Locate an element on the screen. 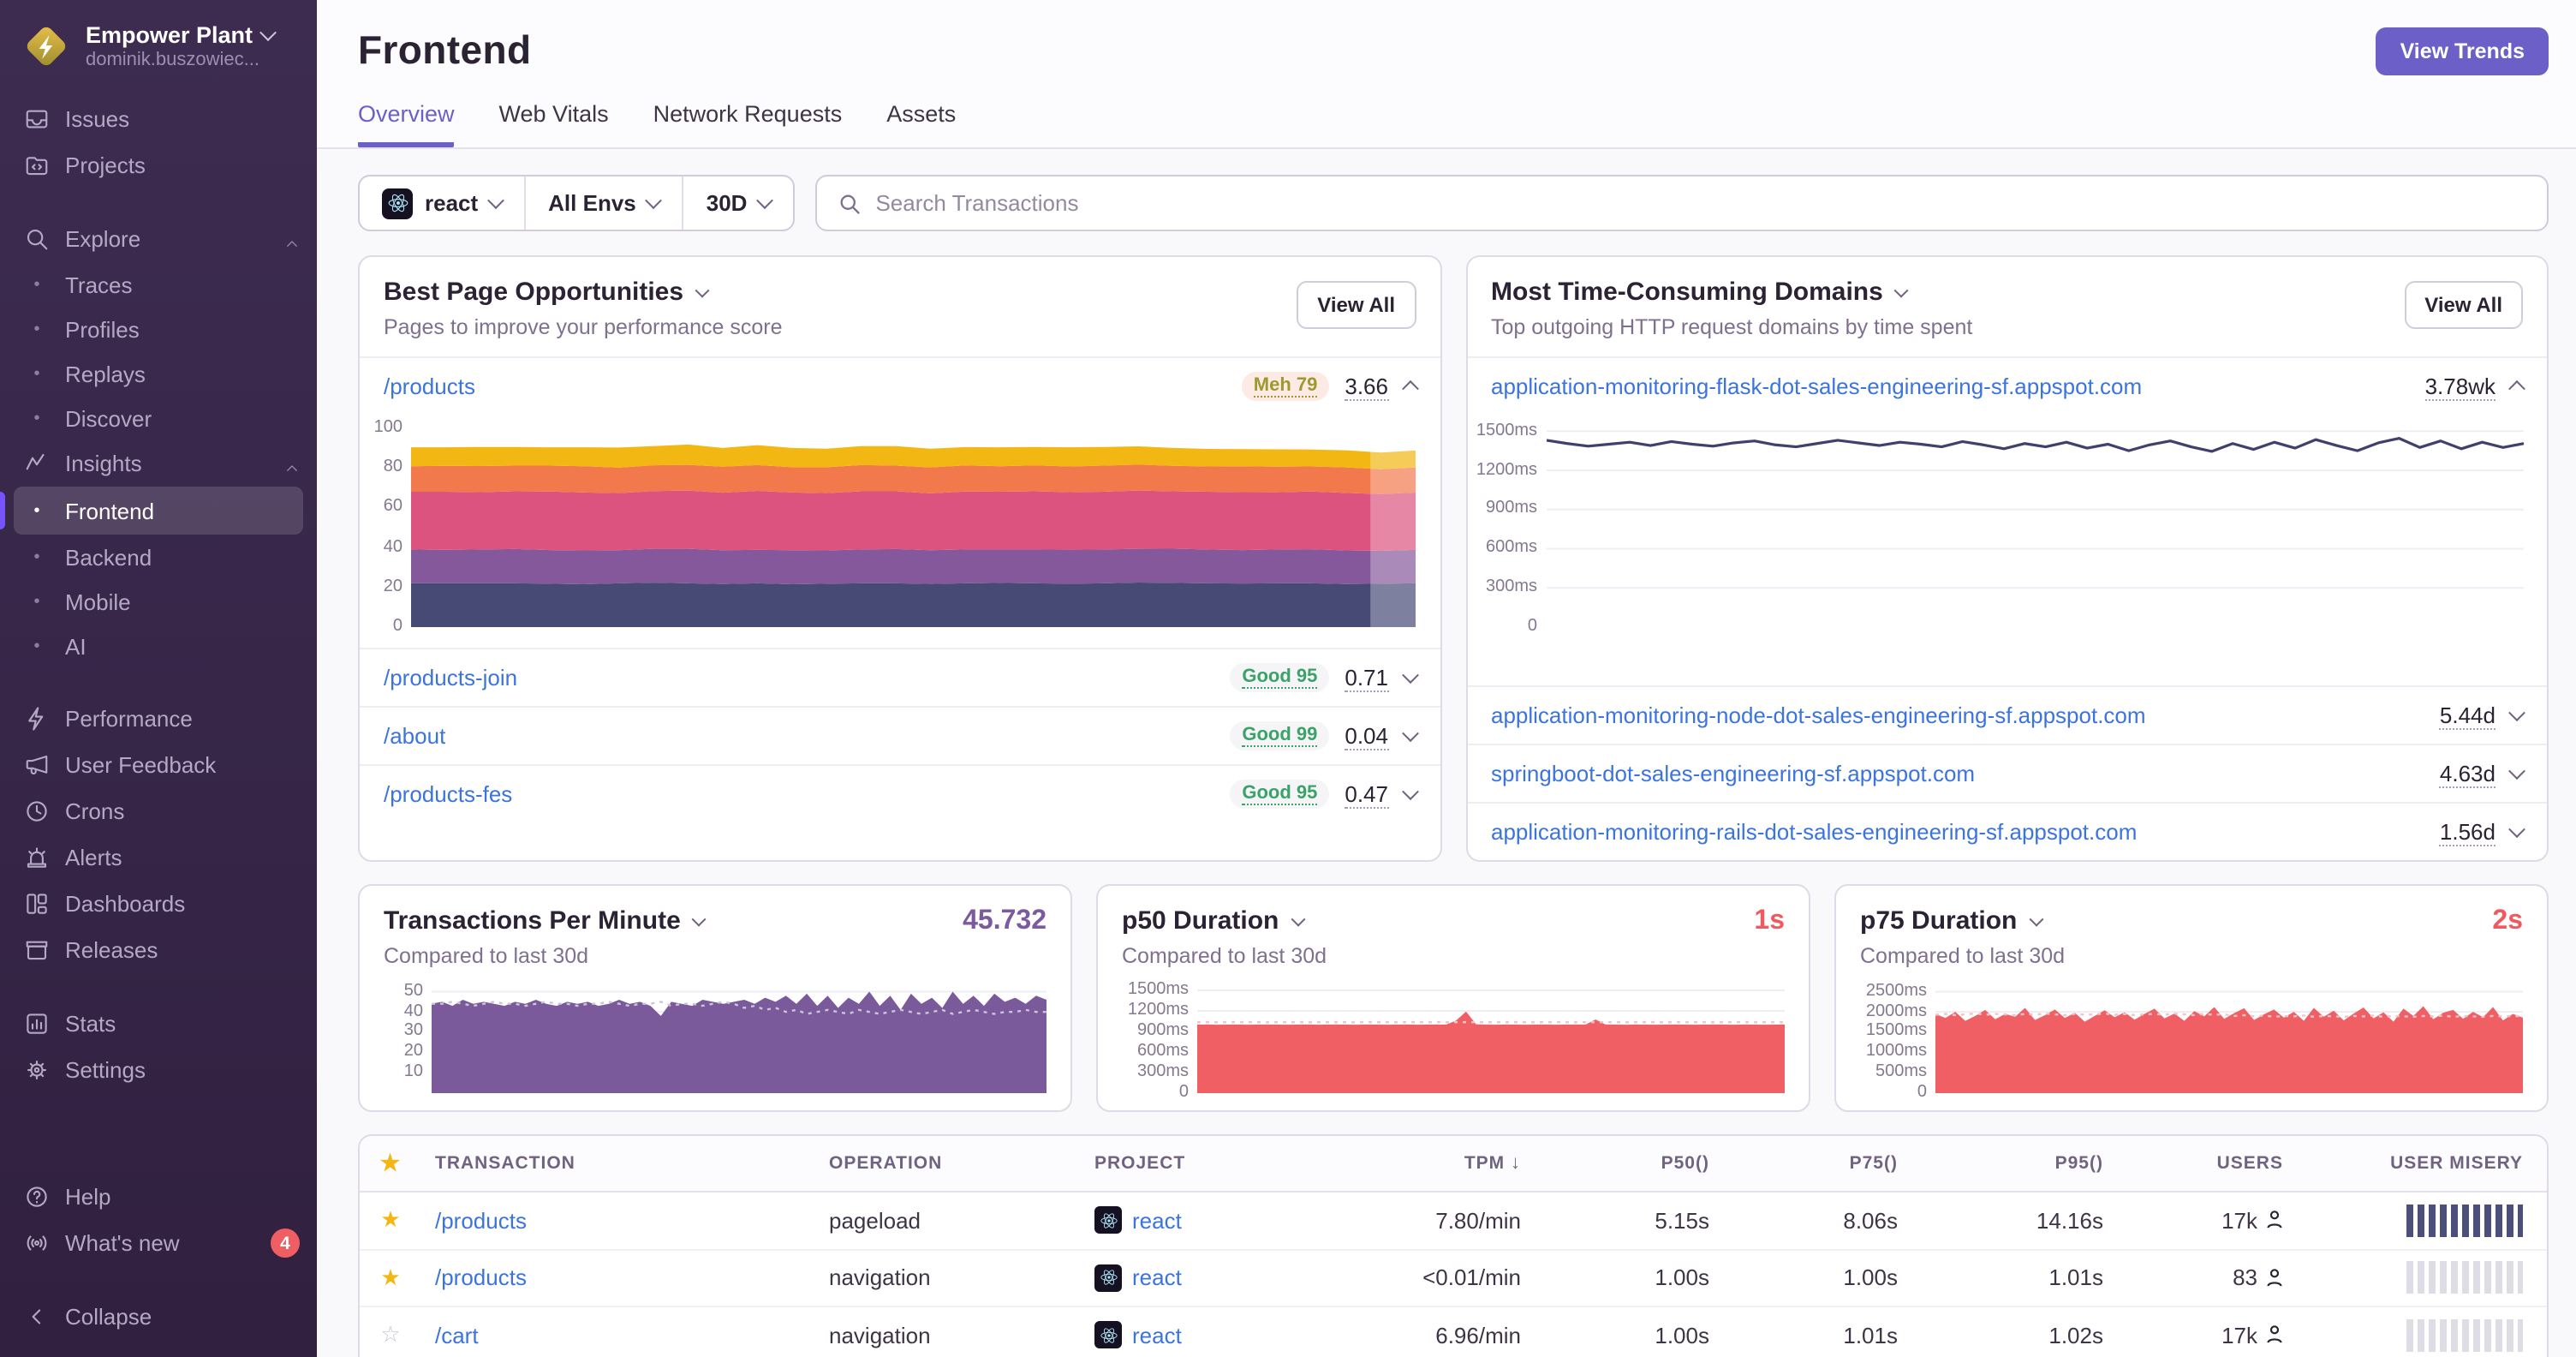  col-p95: P95() is located at coordinates (2014, 1163).